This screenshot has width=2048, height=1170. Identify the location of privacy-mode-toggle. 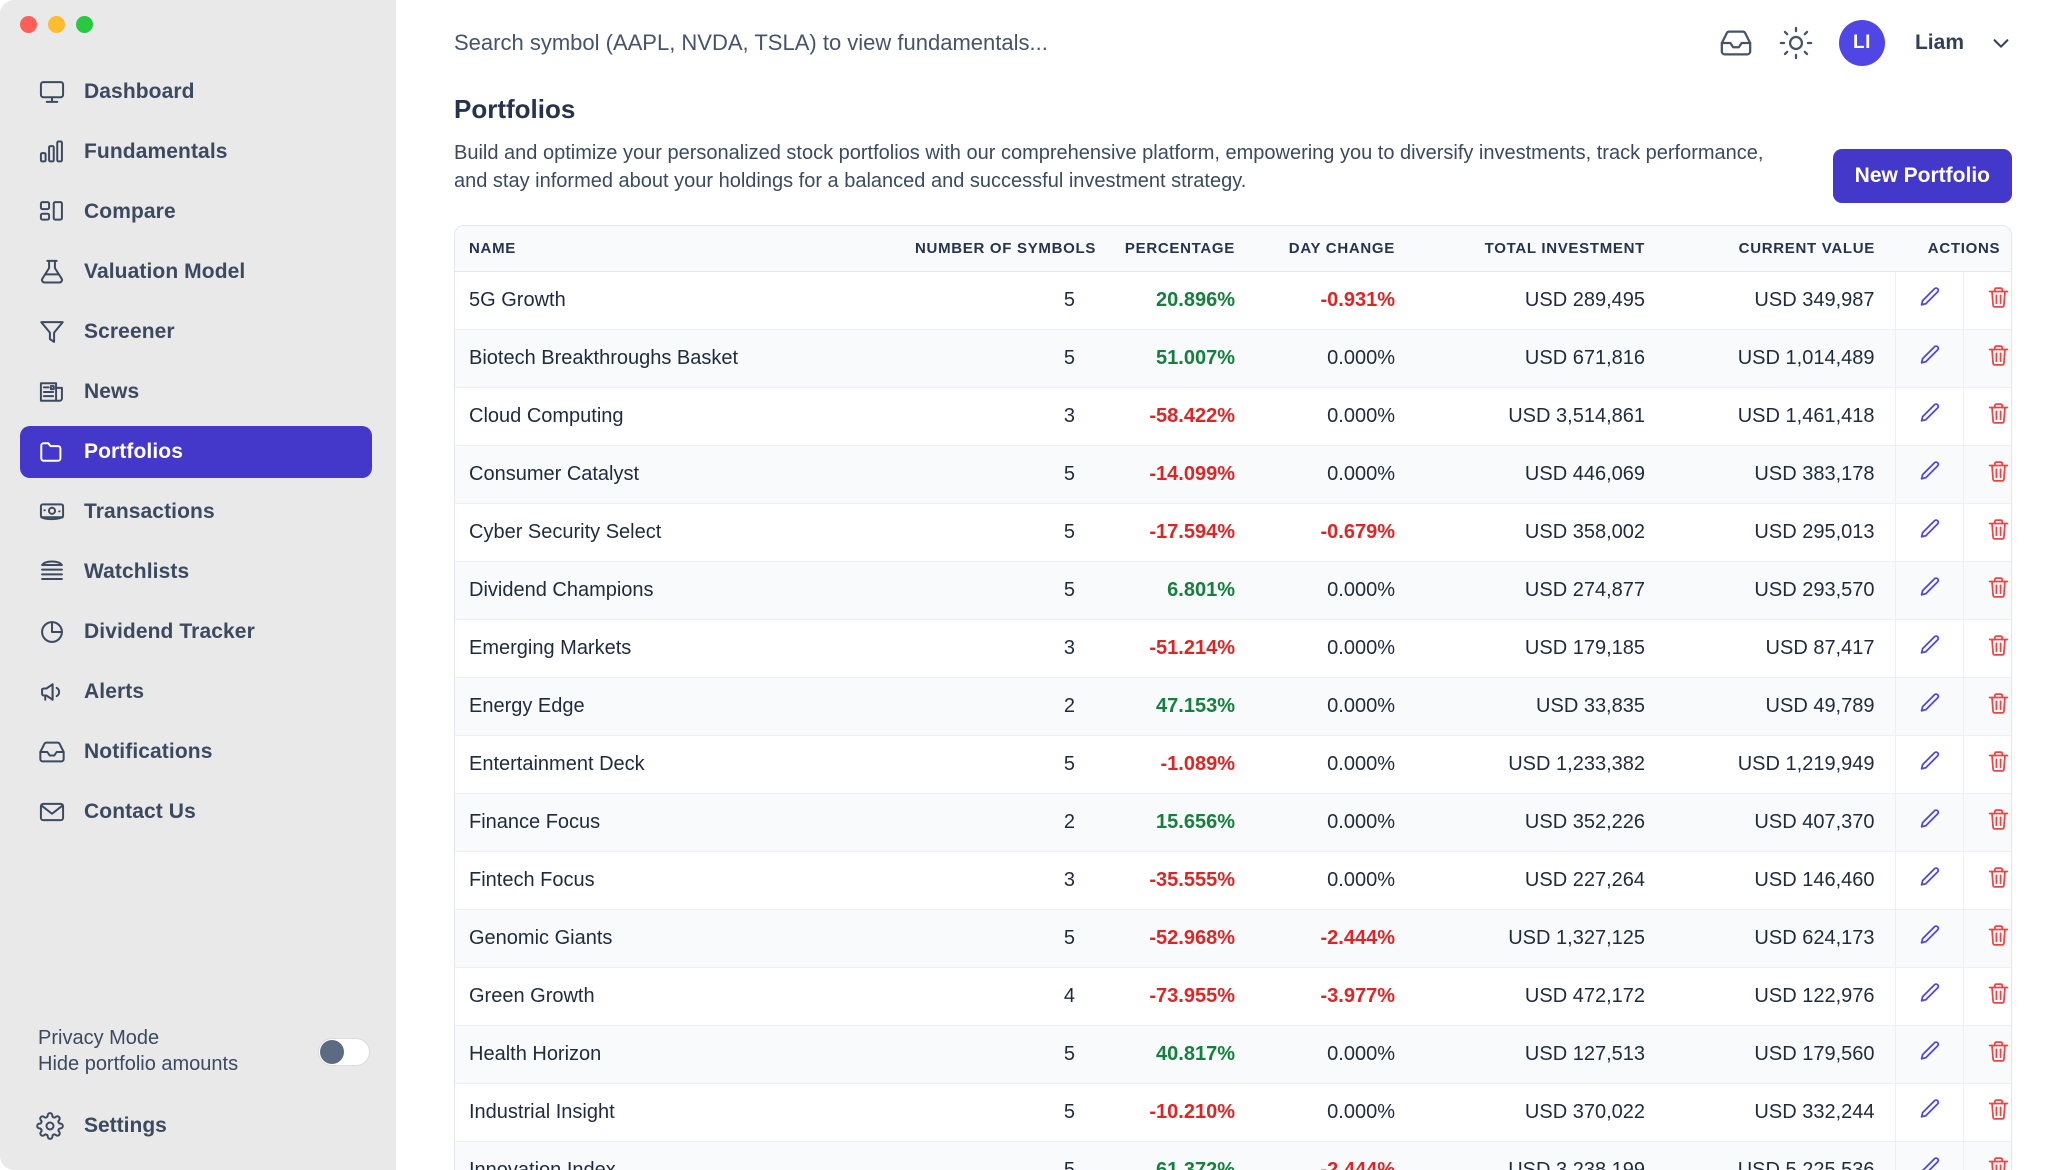
(344, 1051).